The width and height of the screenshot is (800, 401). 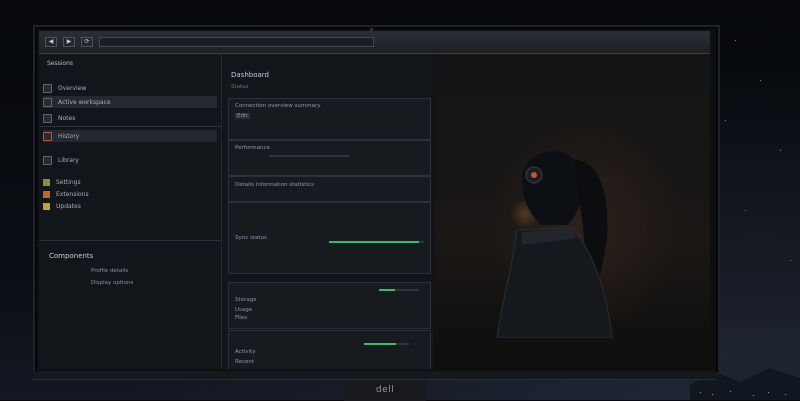 What do you see at coordinates (130, 136) in the screenshot?
I see `sidebar-item: History` at bounding box center [130, 136].